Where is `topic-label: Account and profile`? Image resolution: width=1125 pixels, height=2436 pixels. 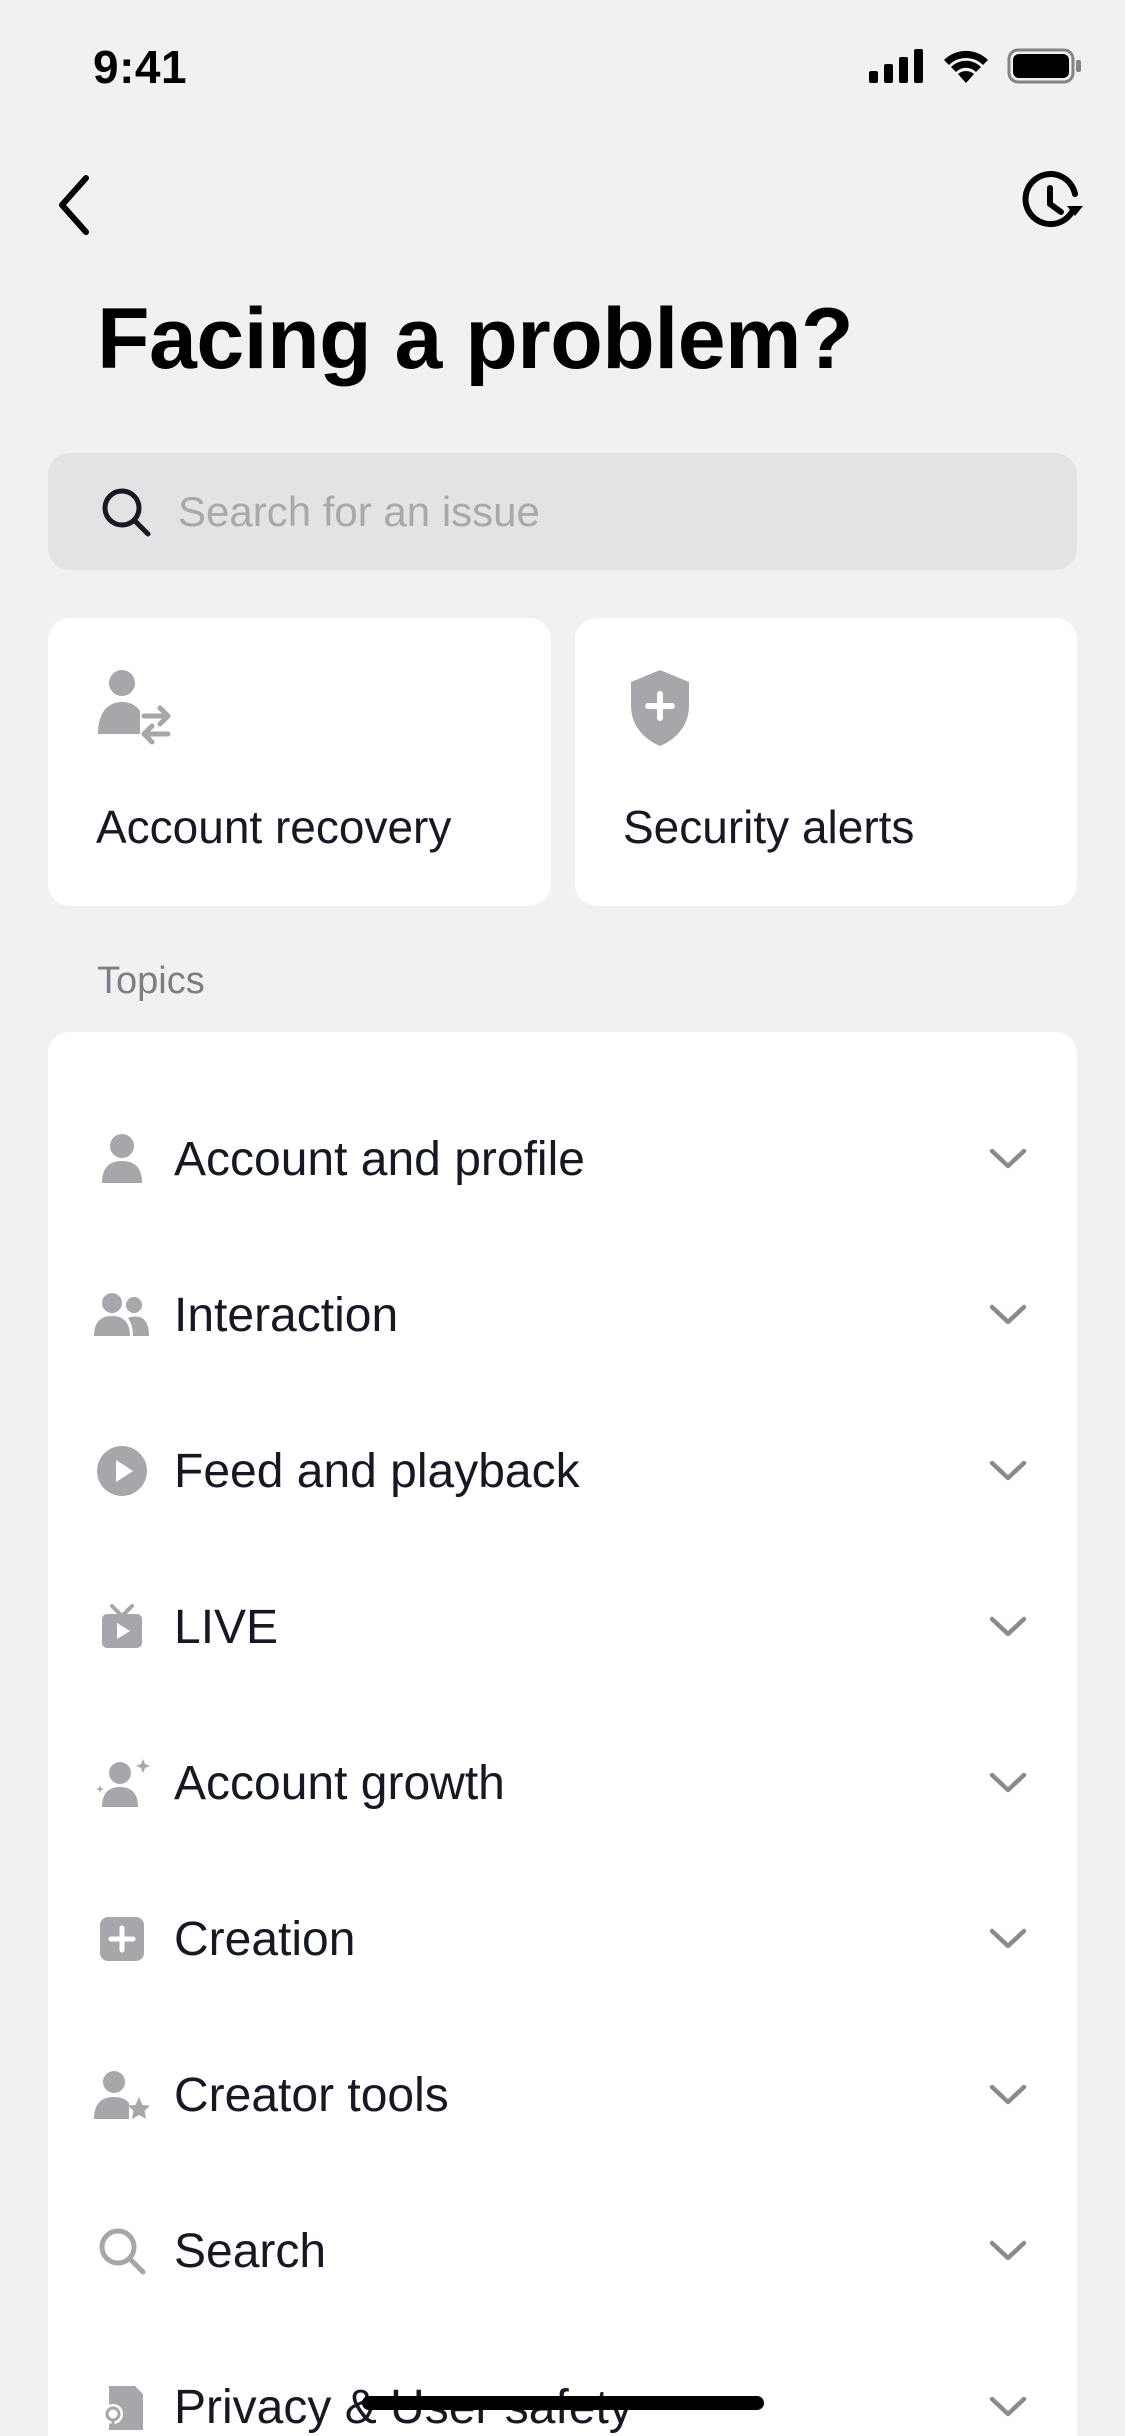
topic-label: Account and profile is located at coordinates (379, 1159).